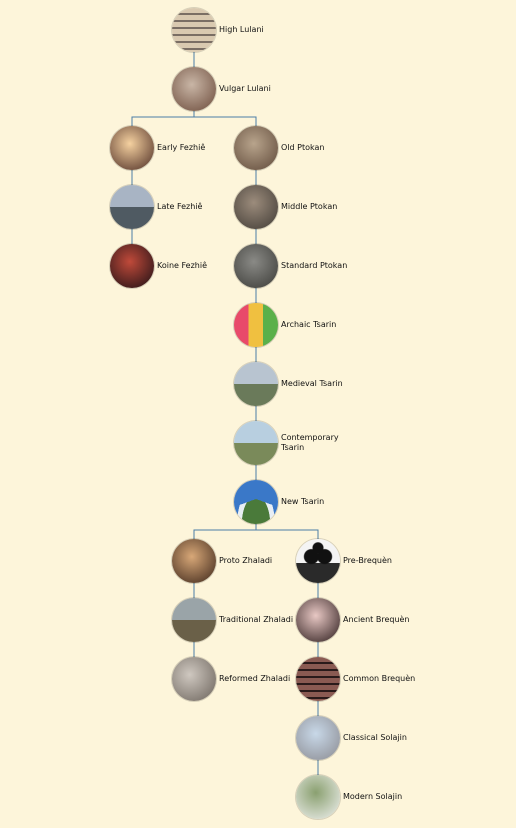 The height and width of the screenshot is (828, 516). What do you see at coordinates (318, 620) in the screenshot?
I see `pink-plate-icon` at bounding box center [318, 620].